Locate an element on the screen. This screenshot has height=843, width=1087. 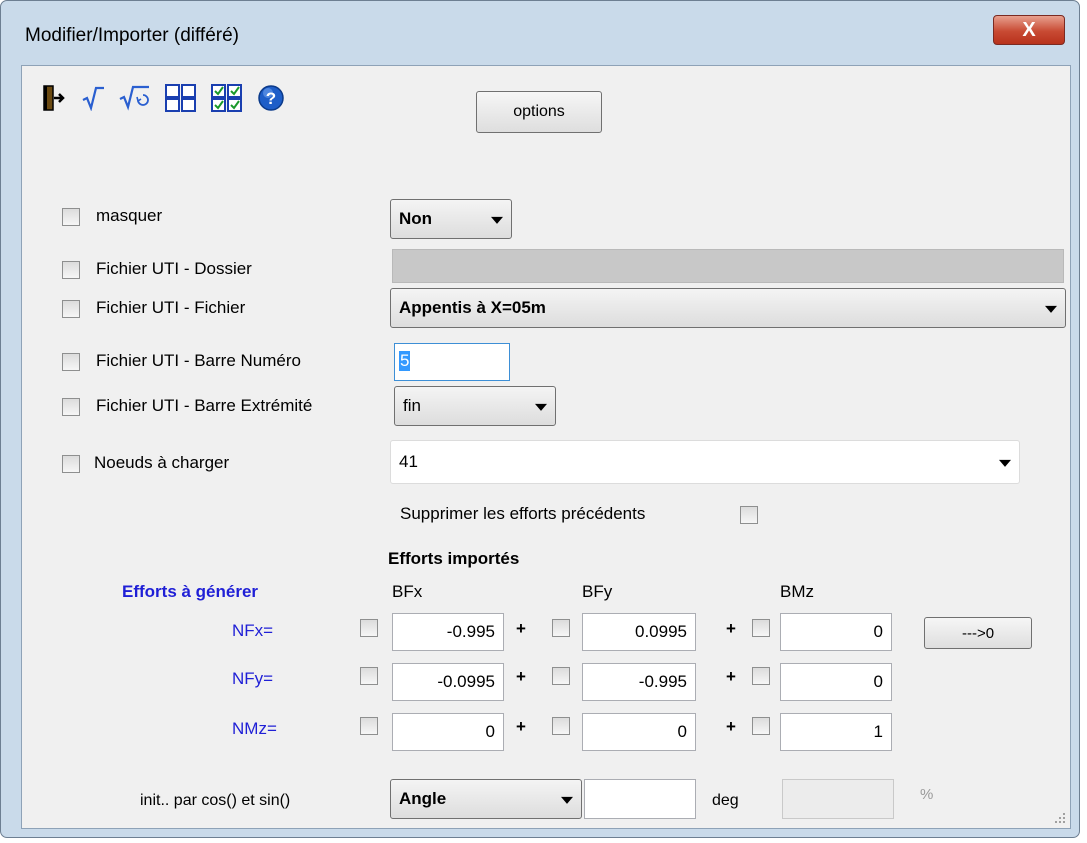
supprimer-checkbox is located at coordinates (749, 515).